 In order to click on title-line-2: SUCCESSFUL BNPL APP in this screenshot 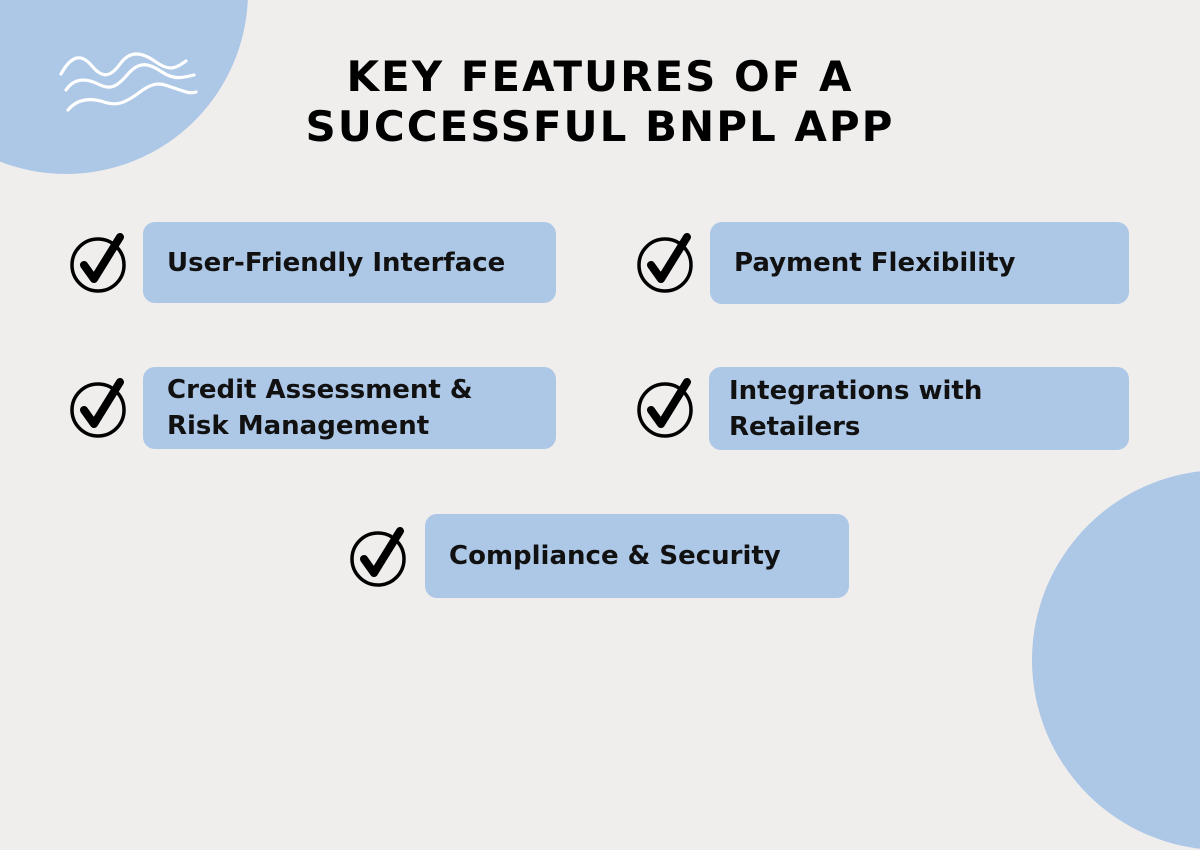, I will do `click(600, 126)`.